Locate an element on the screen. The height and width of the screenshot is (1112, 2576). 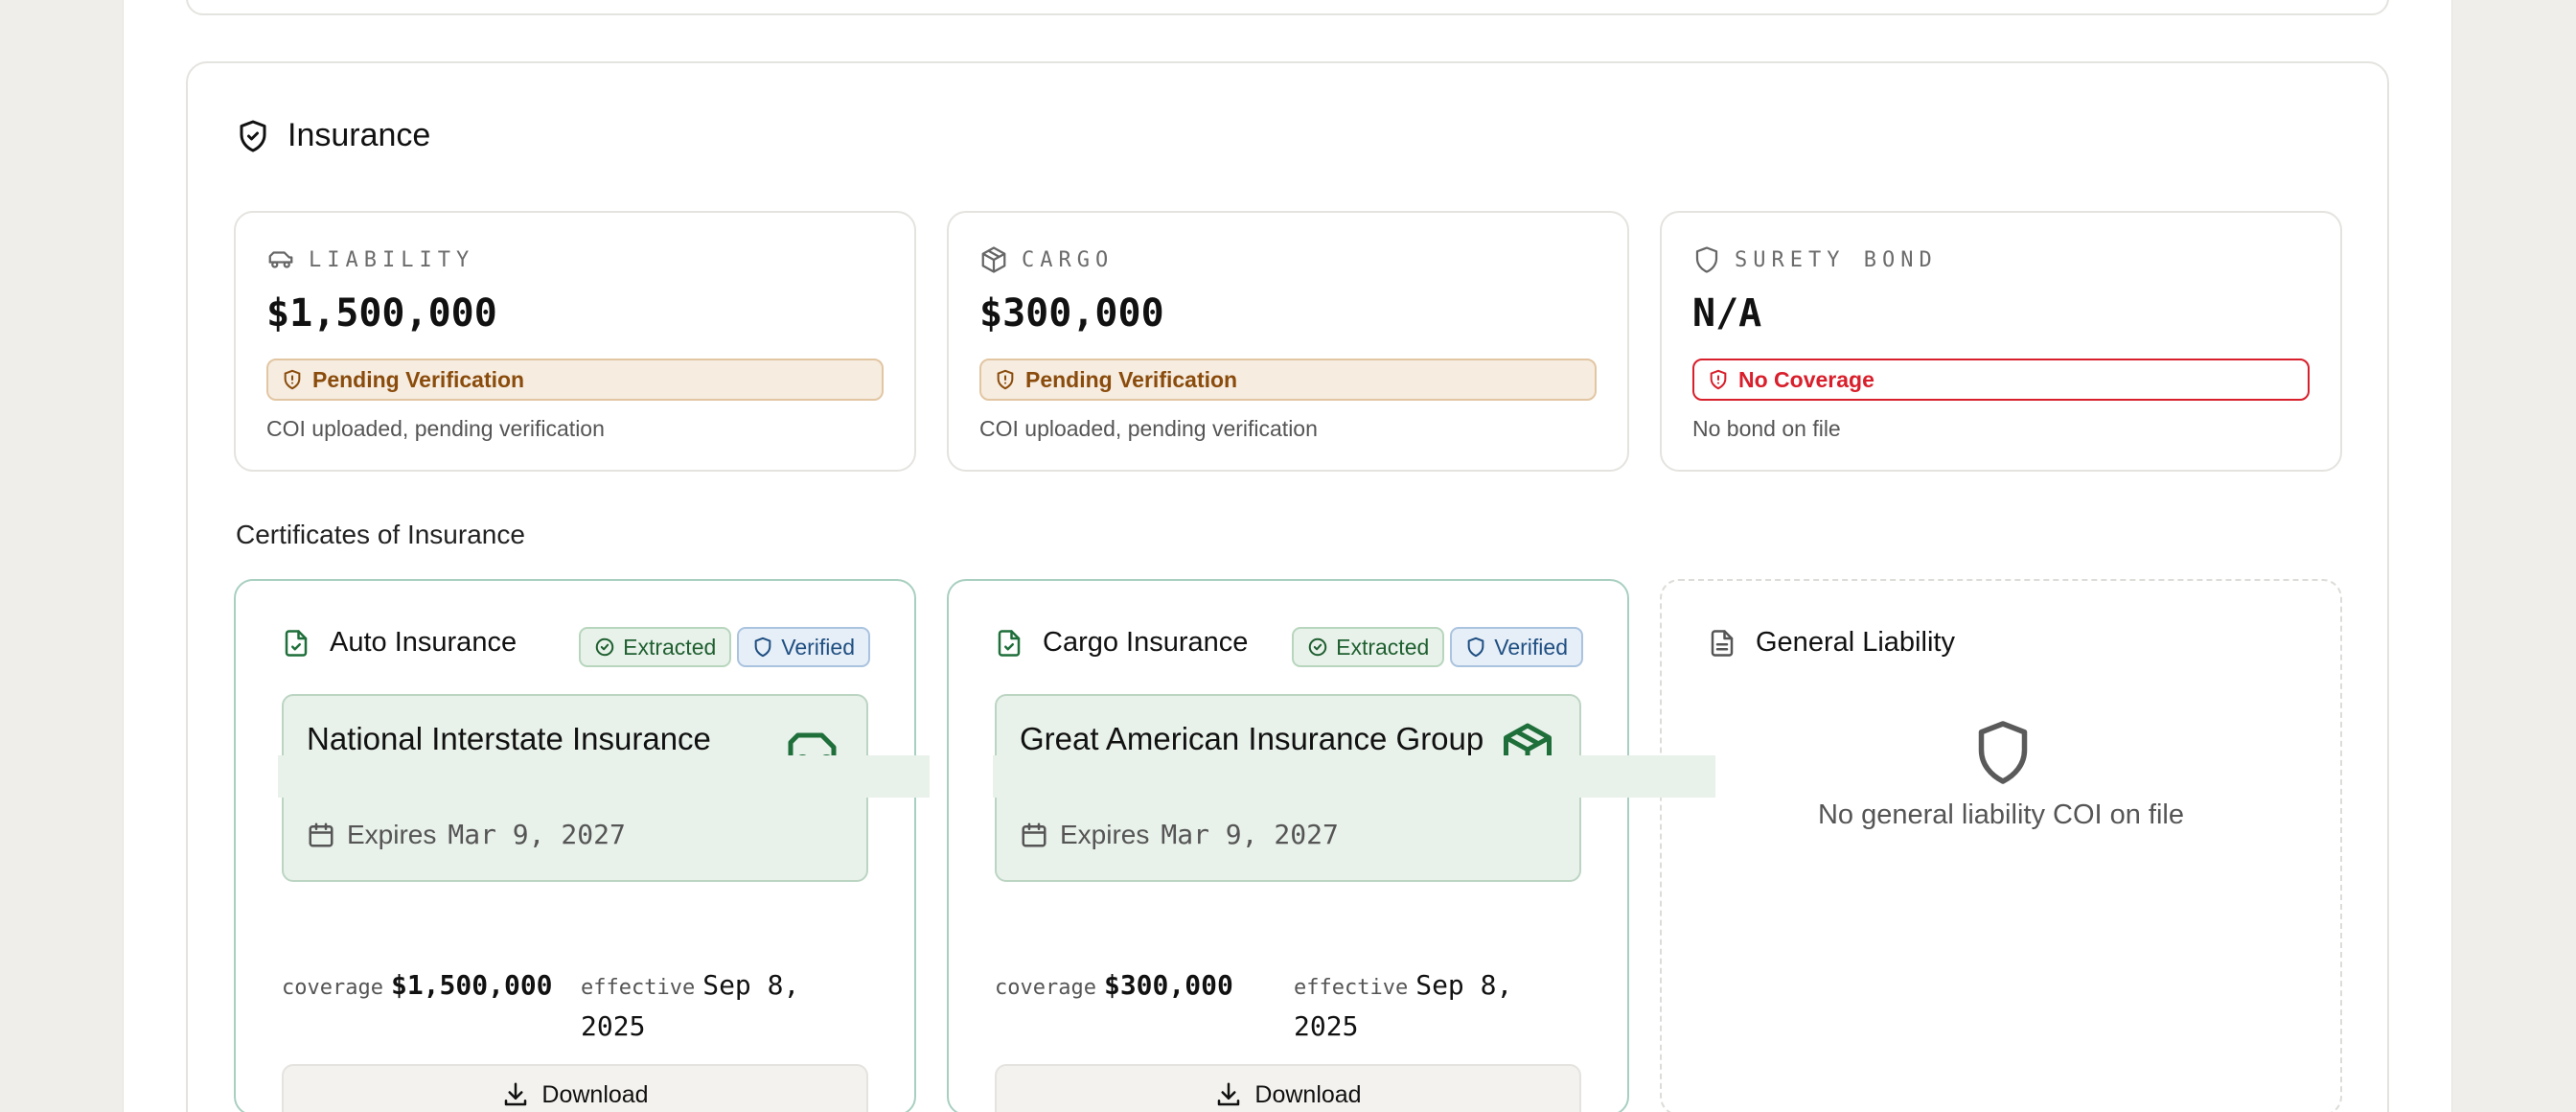
previous-section-card is located at coordinates (1287, 7).